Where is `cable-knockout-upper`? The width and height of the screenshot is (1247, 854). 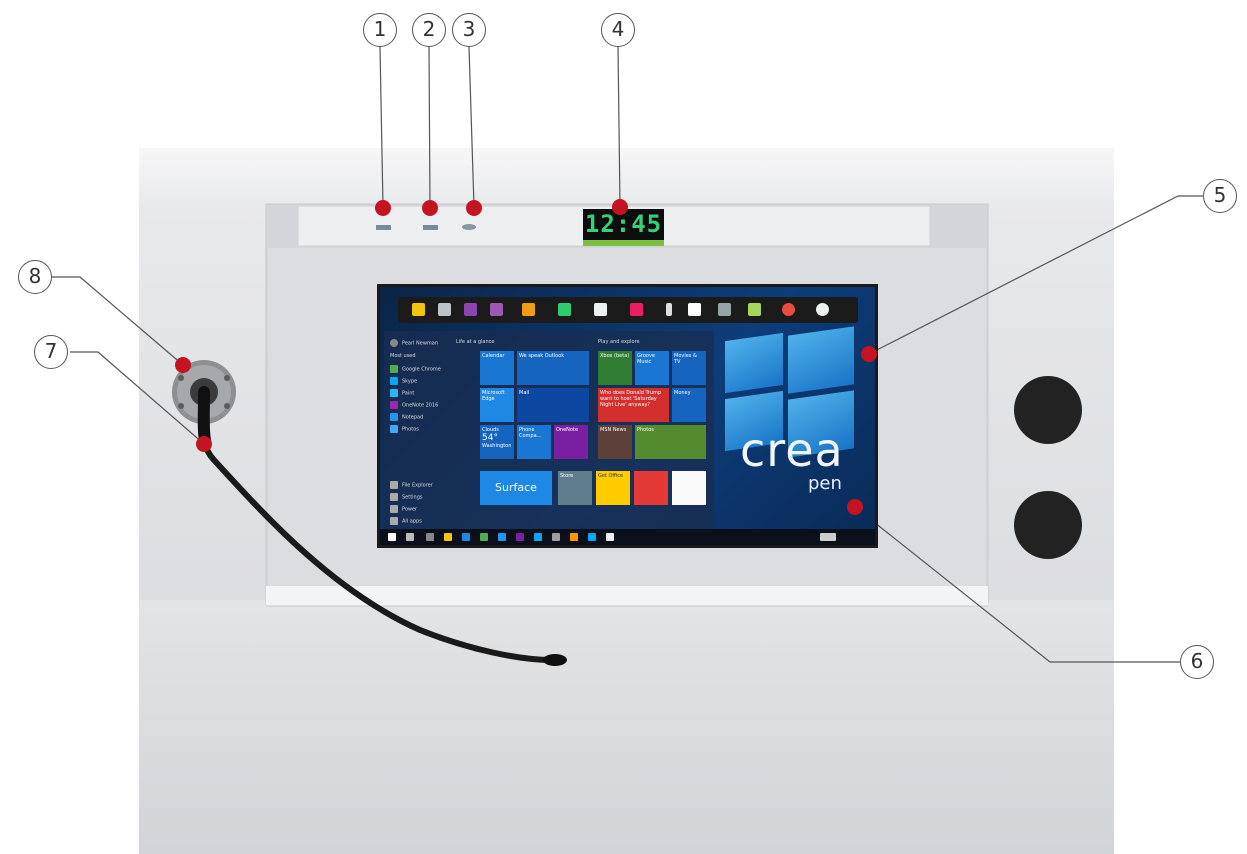 cable-knockout-upper is located at coordinates (1048, 410).